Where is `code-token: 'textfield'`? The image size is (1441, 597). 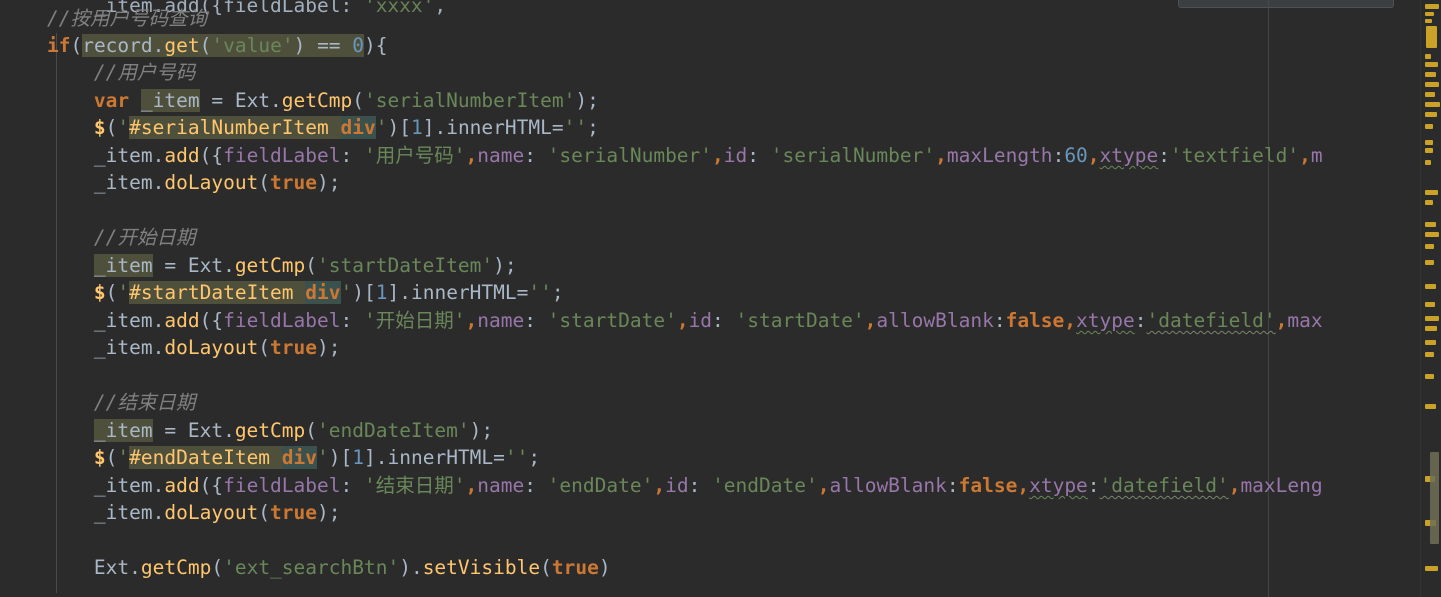 code-token: 'textfield' is located at coordinates (1235, 155).